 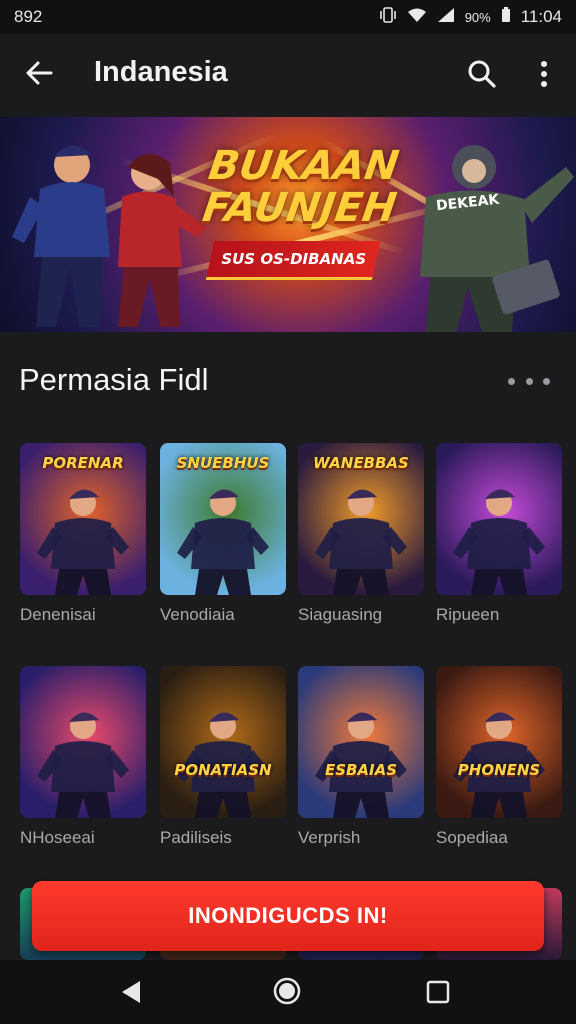 What do you see at coordinates (288, 74) in the screenshot?
I see `app-bar: Indanesia` at bounding box center [288, 74].